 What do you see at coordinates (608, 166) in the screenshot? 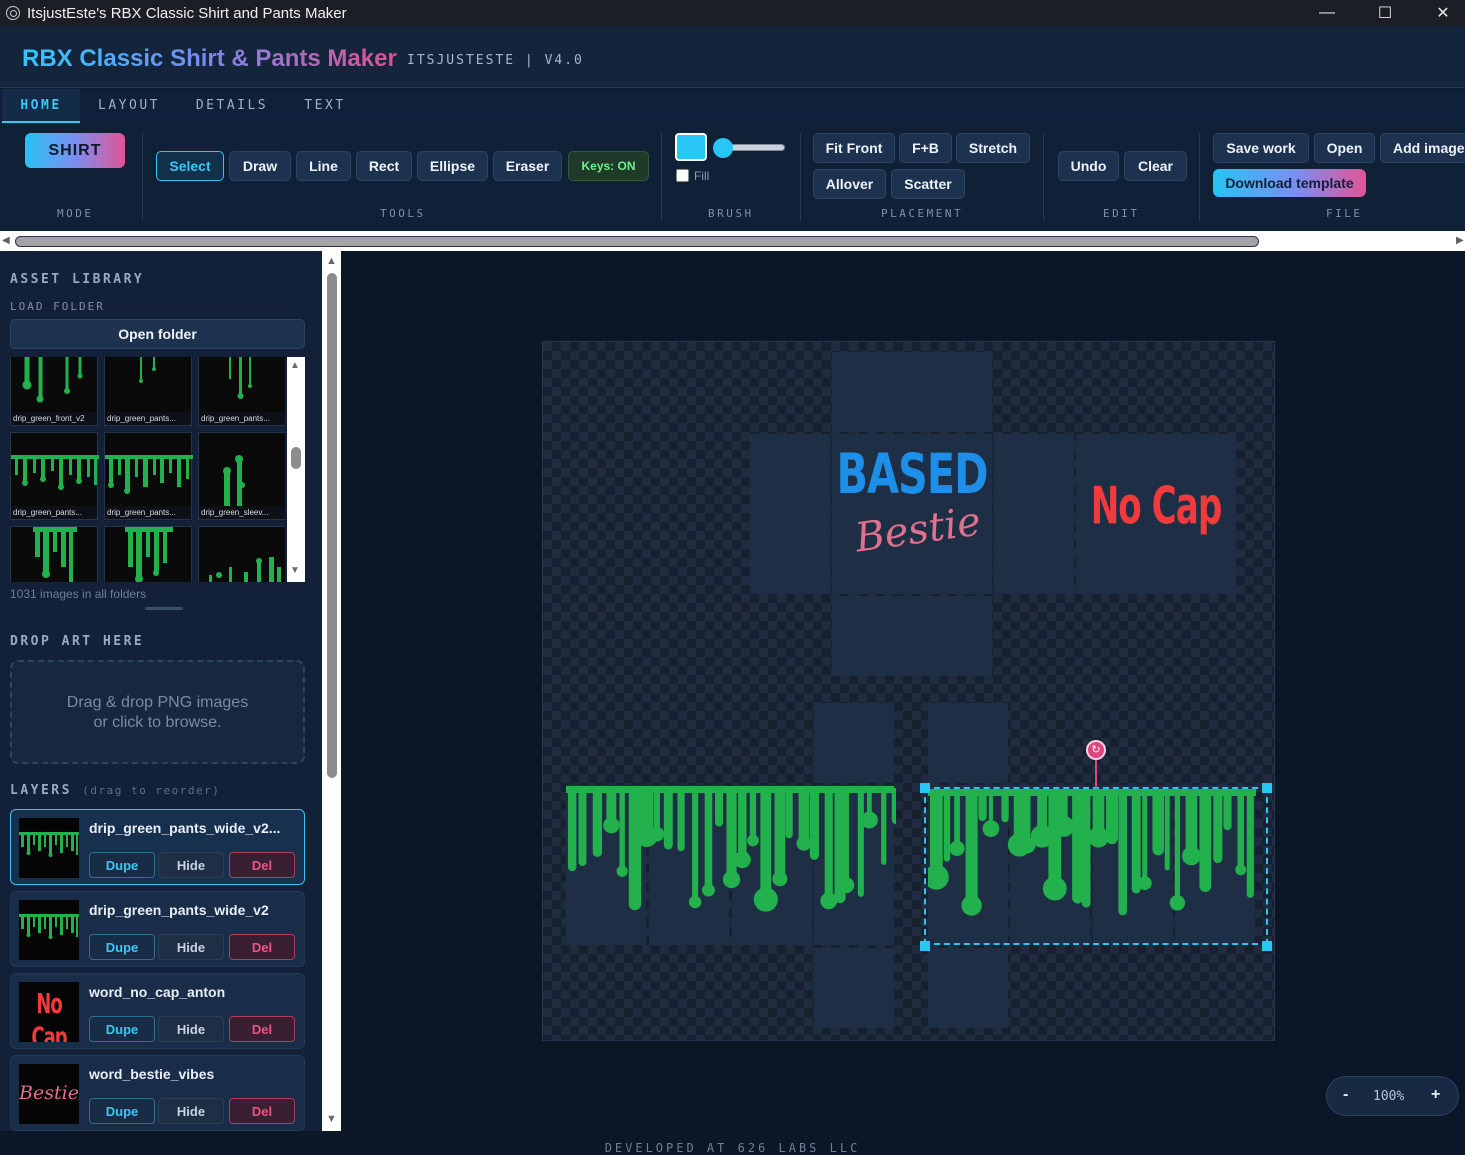
I see `keys-toggle: Keys: ON` at bounding box center [608, 166].